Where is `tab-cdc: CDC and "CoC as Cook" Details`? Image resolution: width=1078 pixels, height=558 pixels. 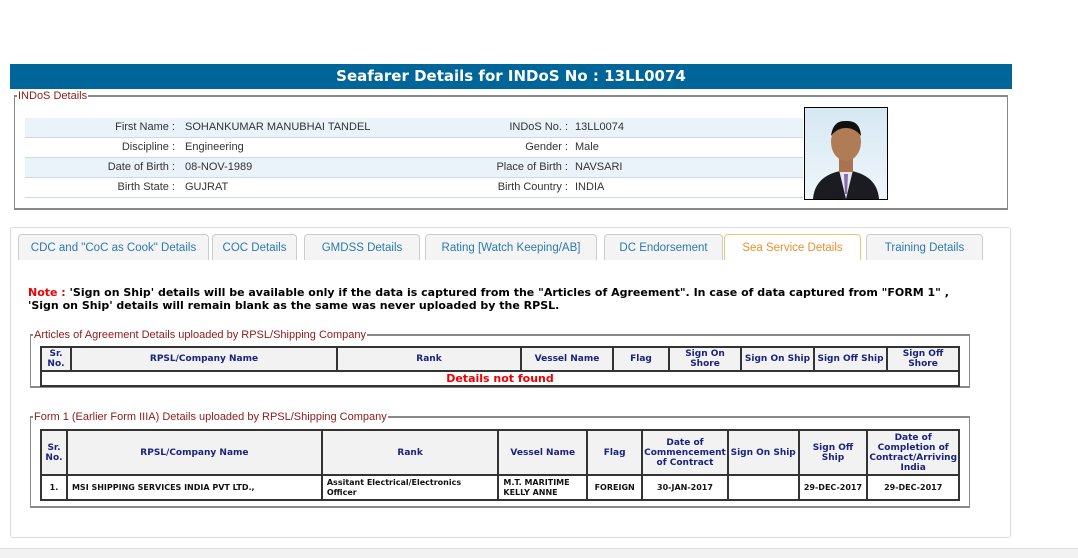
tab-cdc: CDC and "CoC as Cook" Details is located at coordinates (113, 247).